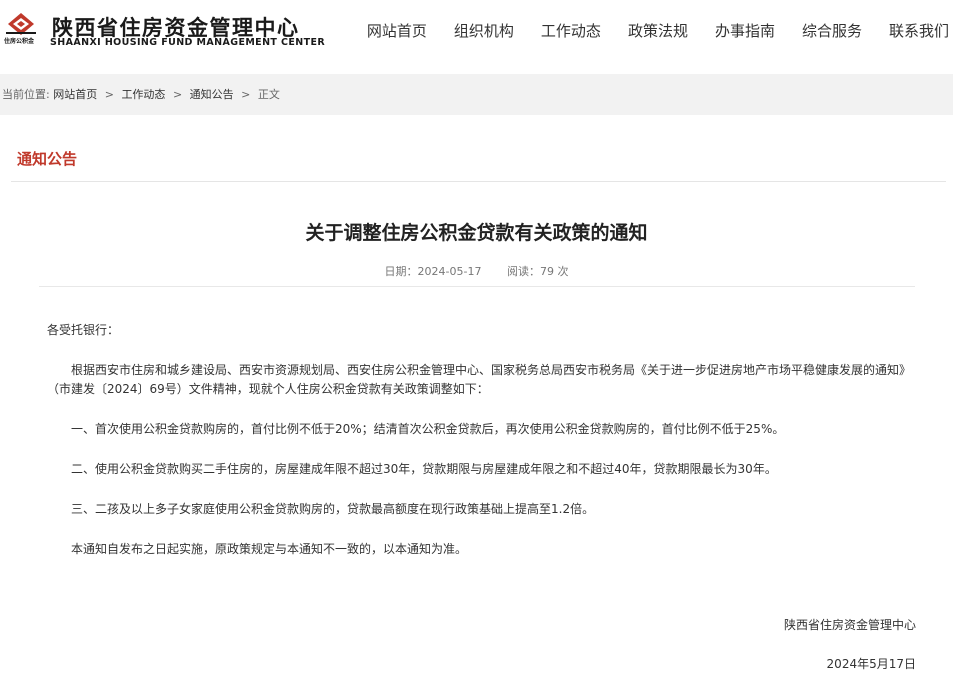 This screenshot has height=678, width=953. I want to click on nav-item-work-news: 工作动态, so click(571, 30).